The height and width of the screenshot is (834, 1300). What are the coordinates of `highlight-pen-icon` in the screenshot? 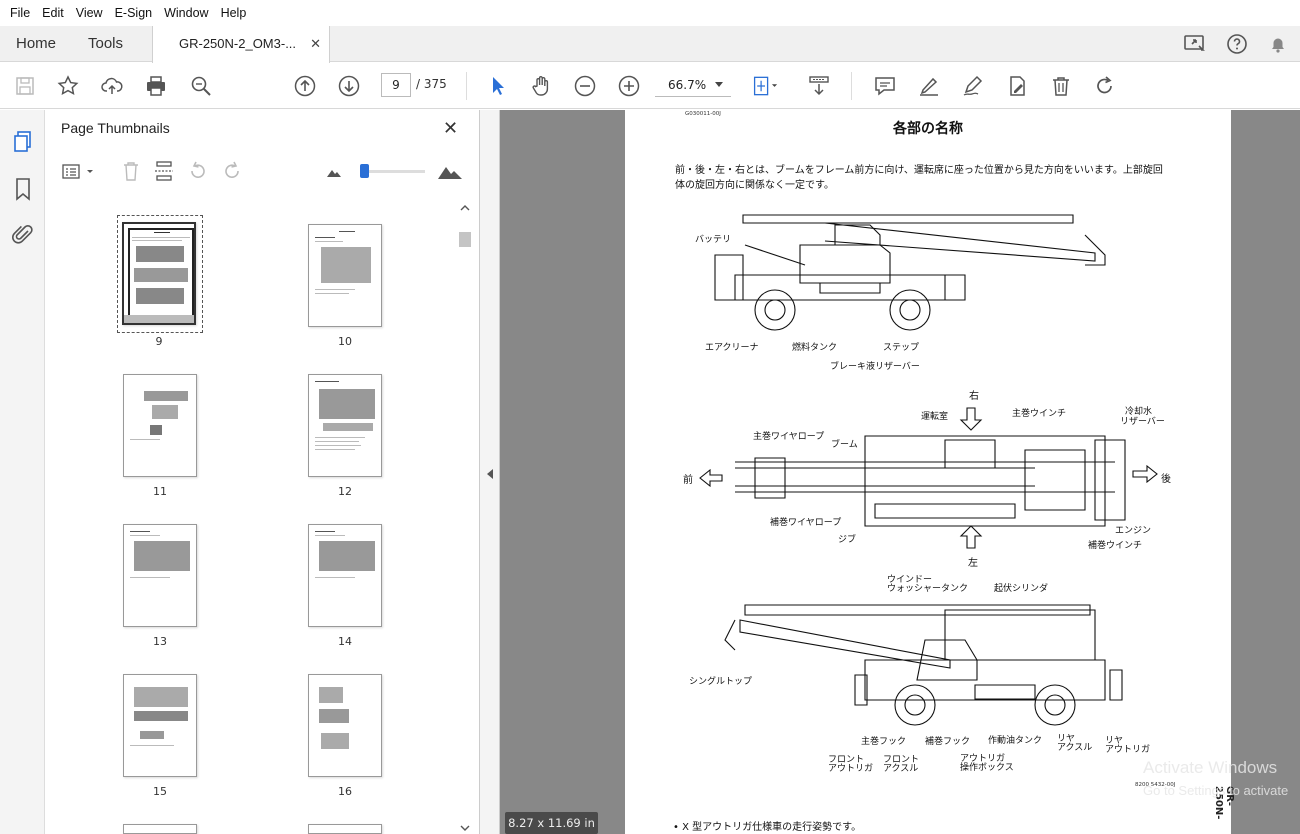 It's located at (929, 86).